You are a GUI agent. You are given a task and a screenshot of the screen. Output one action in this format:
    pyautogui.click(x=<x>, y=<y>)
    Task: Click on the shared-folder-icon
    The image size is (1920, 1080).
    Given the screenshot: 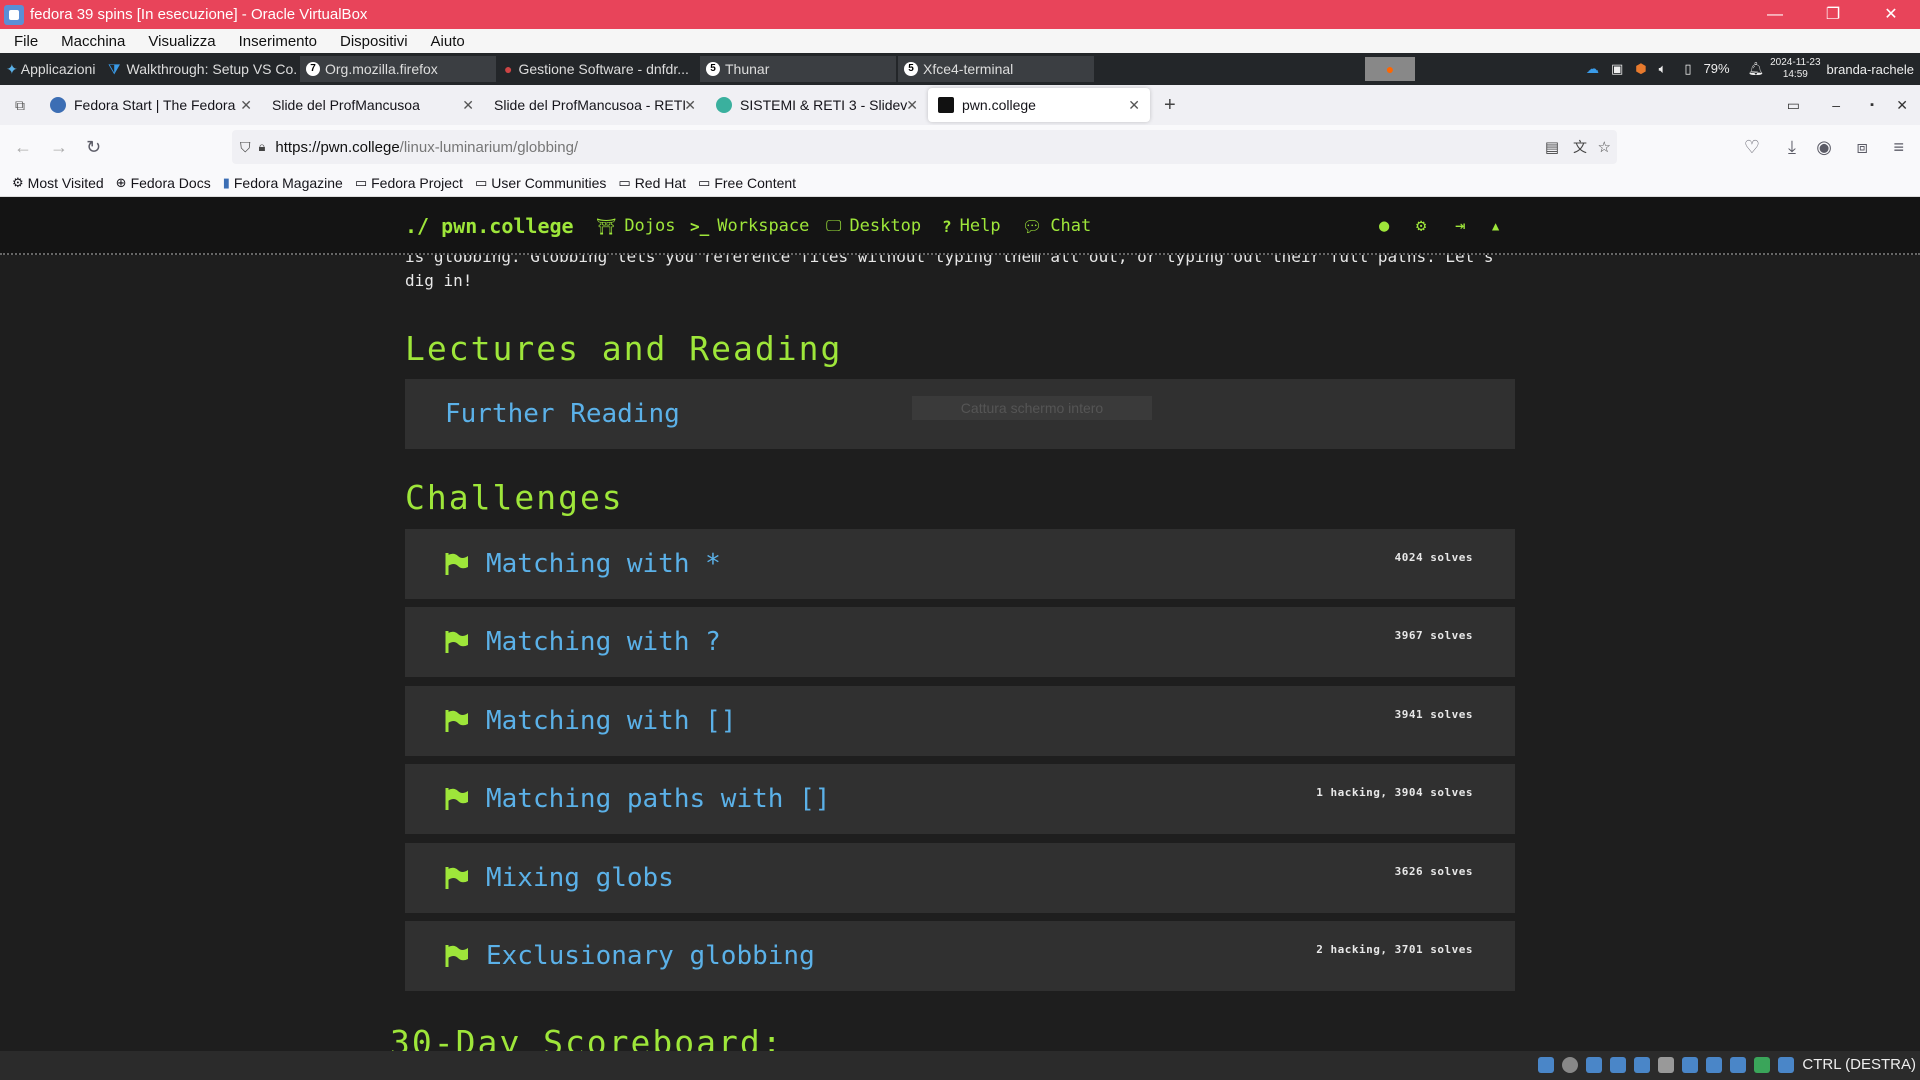 What is the action you would take?
    pyautogui.click(x=1666, y=1064)
    